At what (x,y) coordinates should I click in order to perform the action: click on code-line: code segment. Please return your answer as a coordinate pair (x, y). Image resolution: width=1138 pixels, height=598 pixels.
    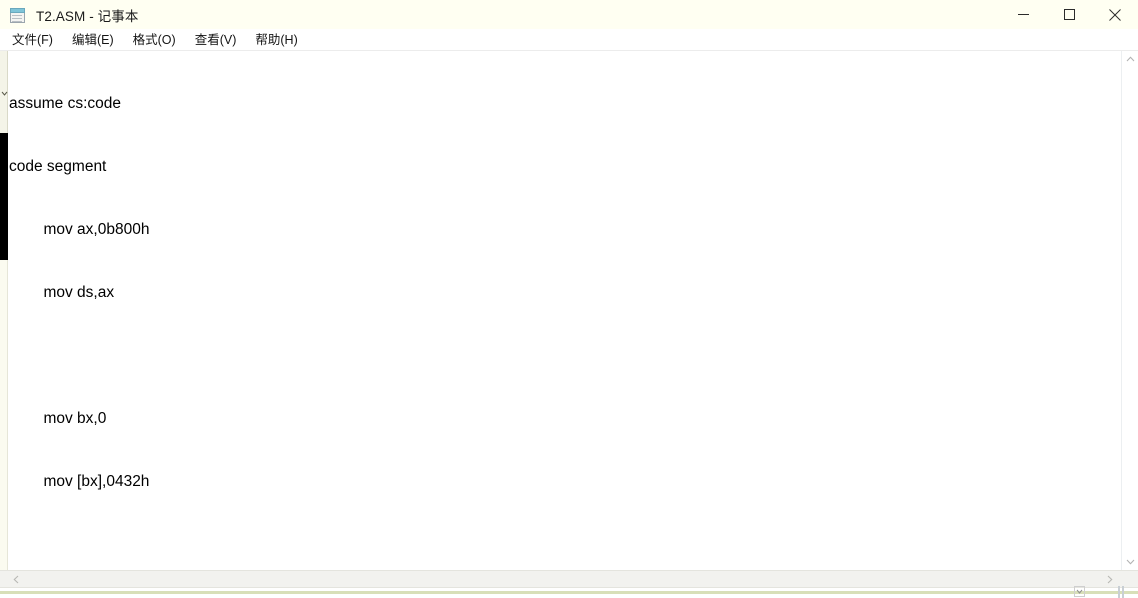
    Looking at the image, I should click on (58, 166).